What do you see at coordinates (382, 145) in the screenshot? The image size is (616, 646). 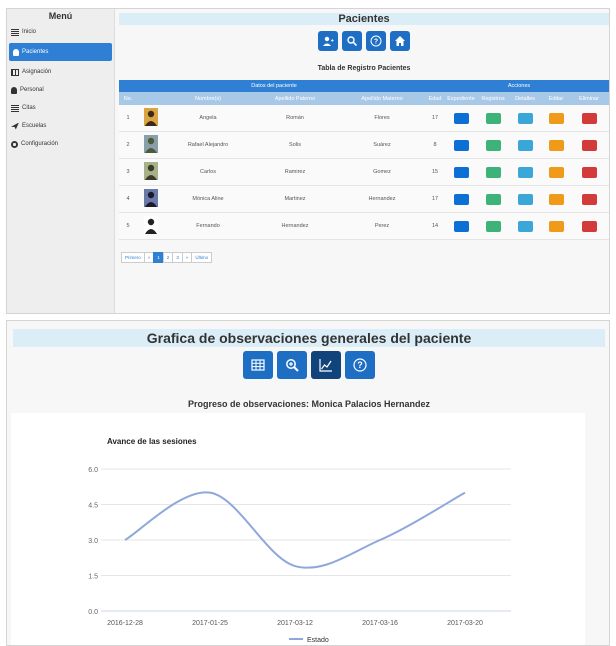 I see `cell-apellido-materno: Suárez` at bounding box center [382, 145].